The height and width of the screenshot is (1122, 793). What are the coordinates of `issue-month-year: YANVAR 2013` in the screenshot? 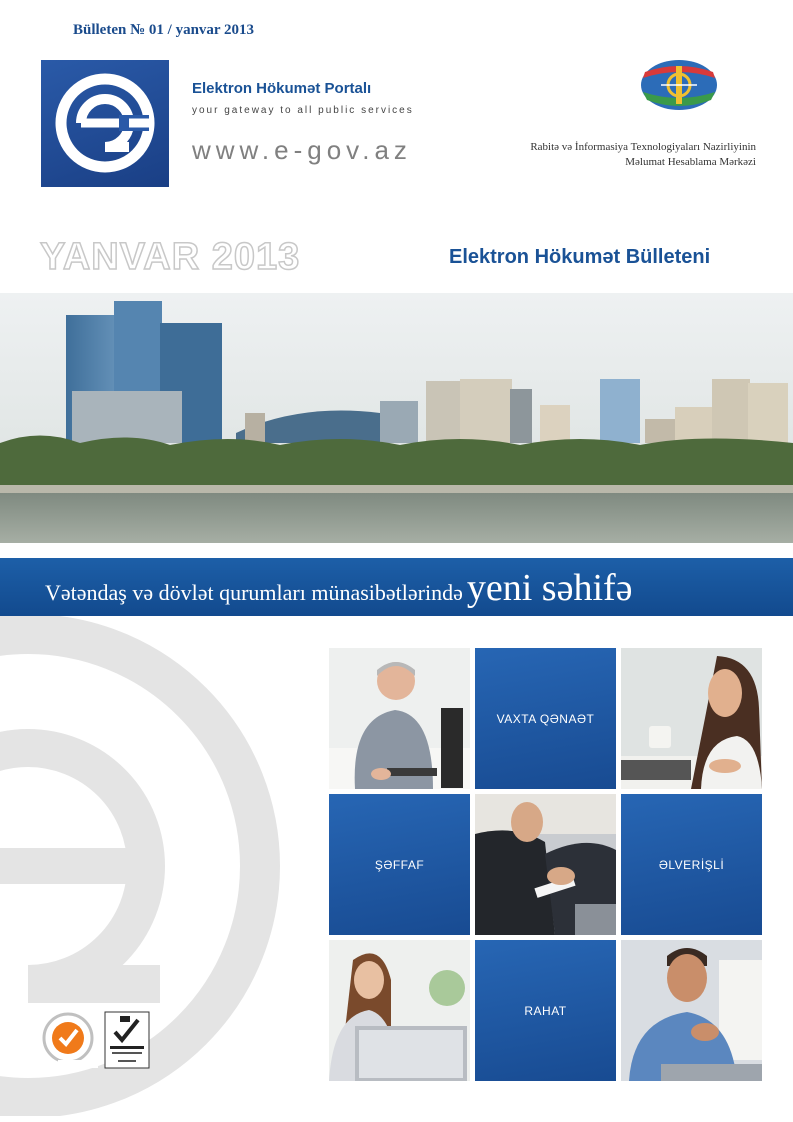 It's located at (170, 257).